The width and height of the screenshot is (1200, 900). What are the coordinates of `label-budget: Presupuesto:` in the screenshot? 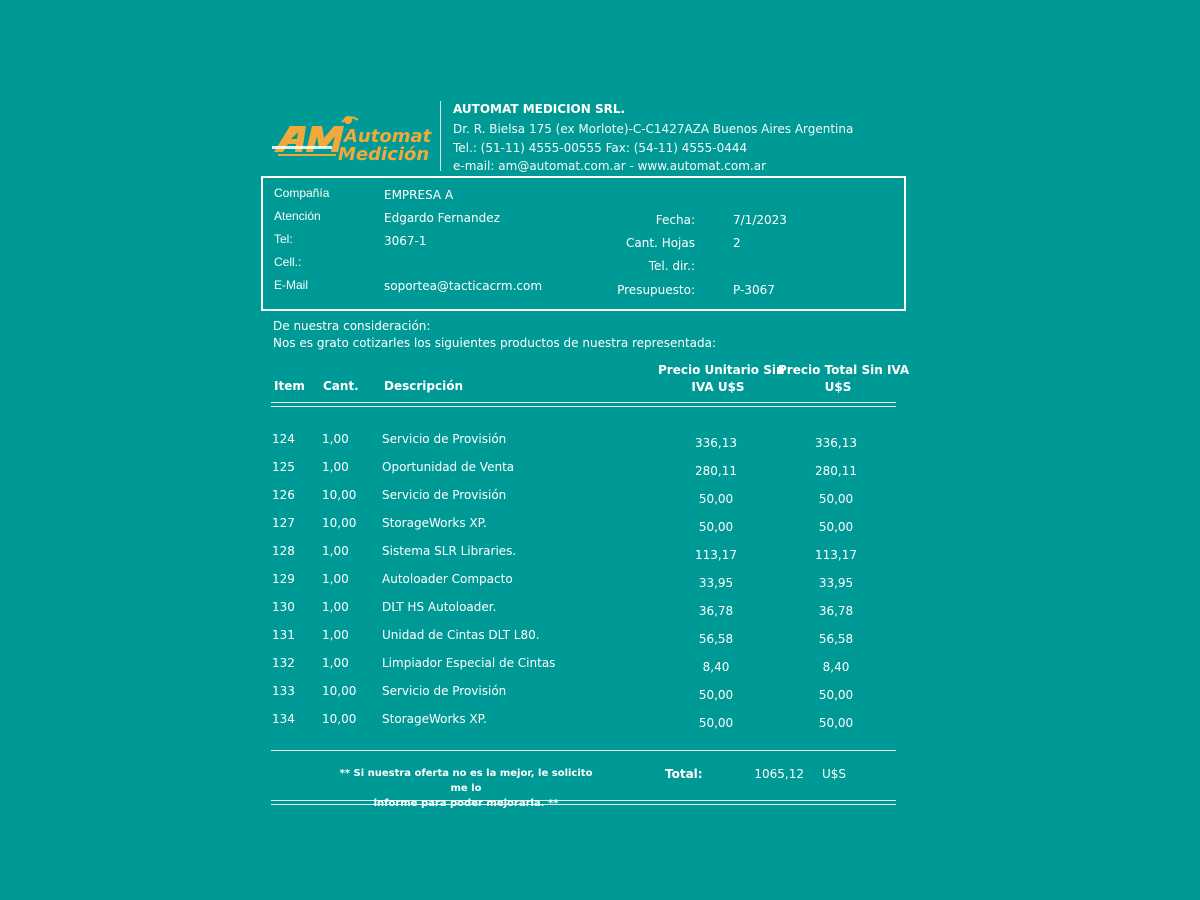 It's located at (656, 290).